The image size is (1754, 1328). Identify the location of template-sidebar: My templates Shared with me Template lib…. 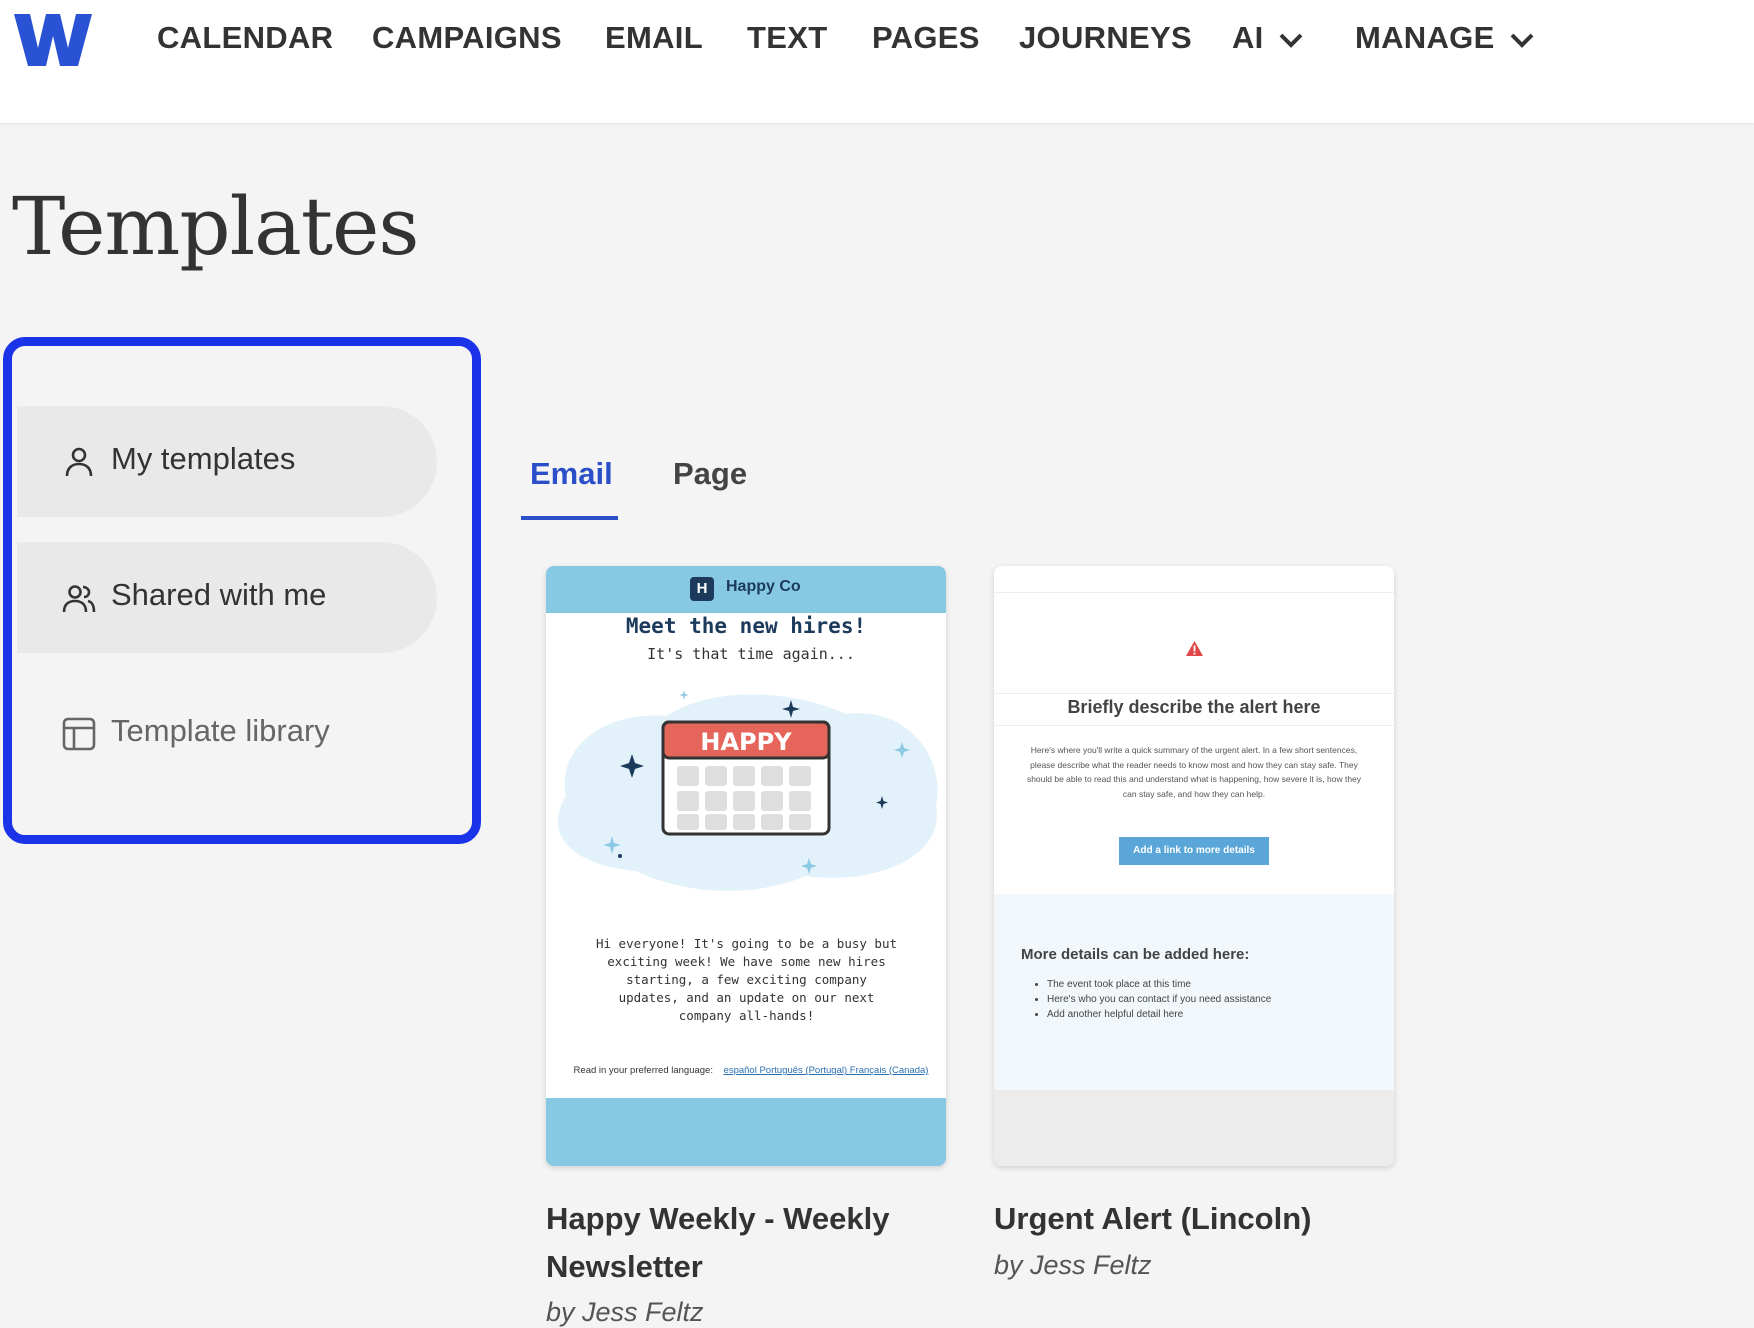
(242, 590).